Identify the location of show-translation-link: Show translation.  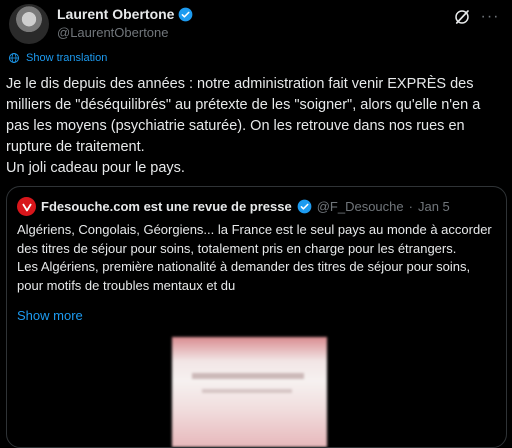
(57, 58).